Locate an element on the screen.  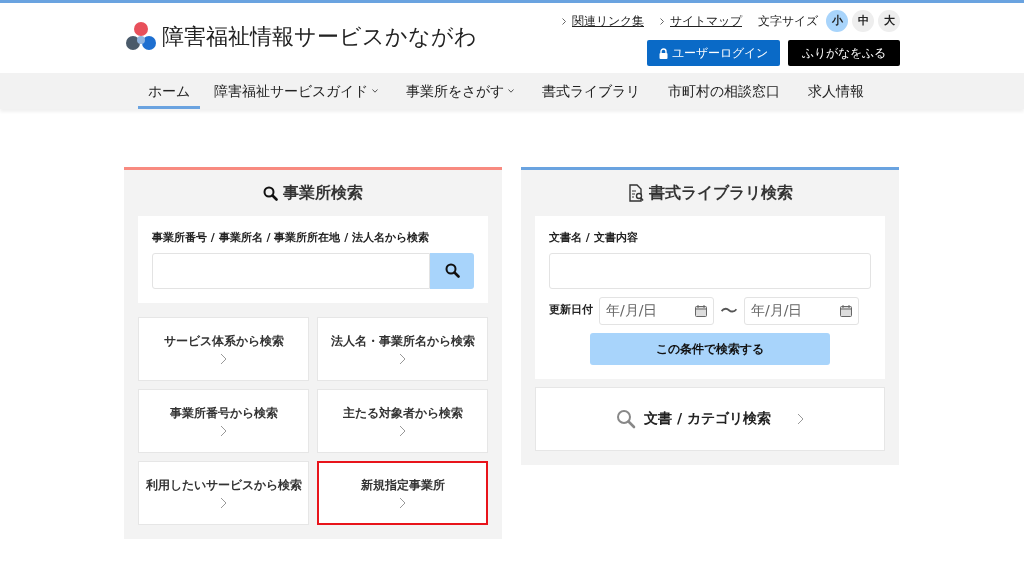
search-submit-button: この条件で検索する is located at coordinates (710, 348).